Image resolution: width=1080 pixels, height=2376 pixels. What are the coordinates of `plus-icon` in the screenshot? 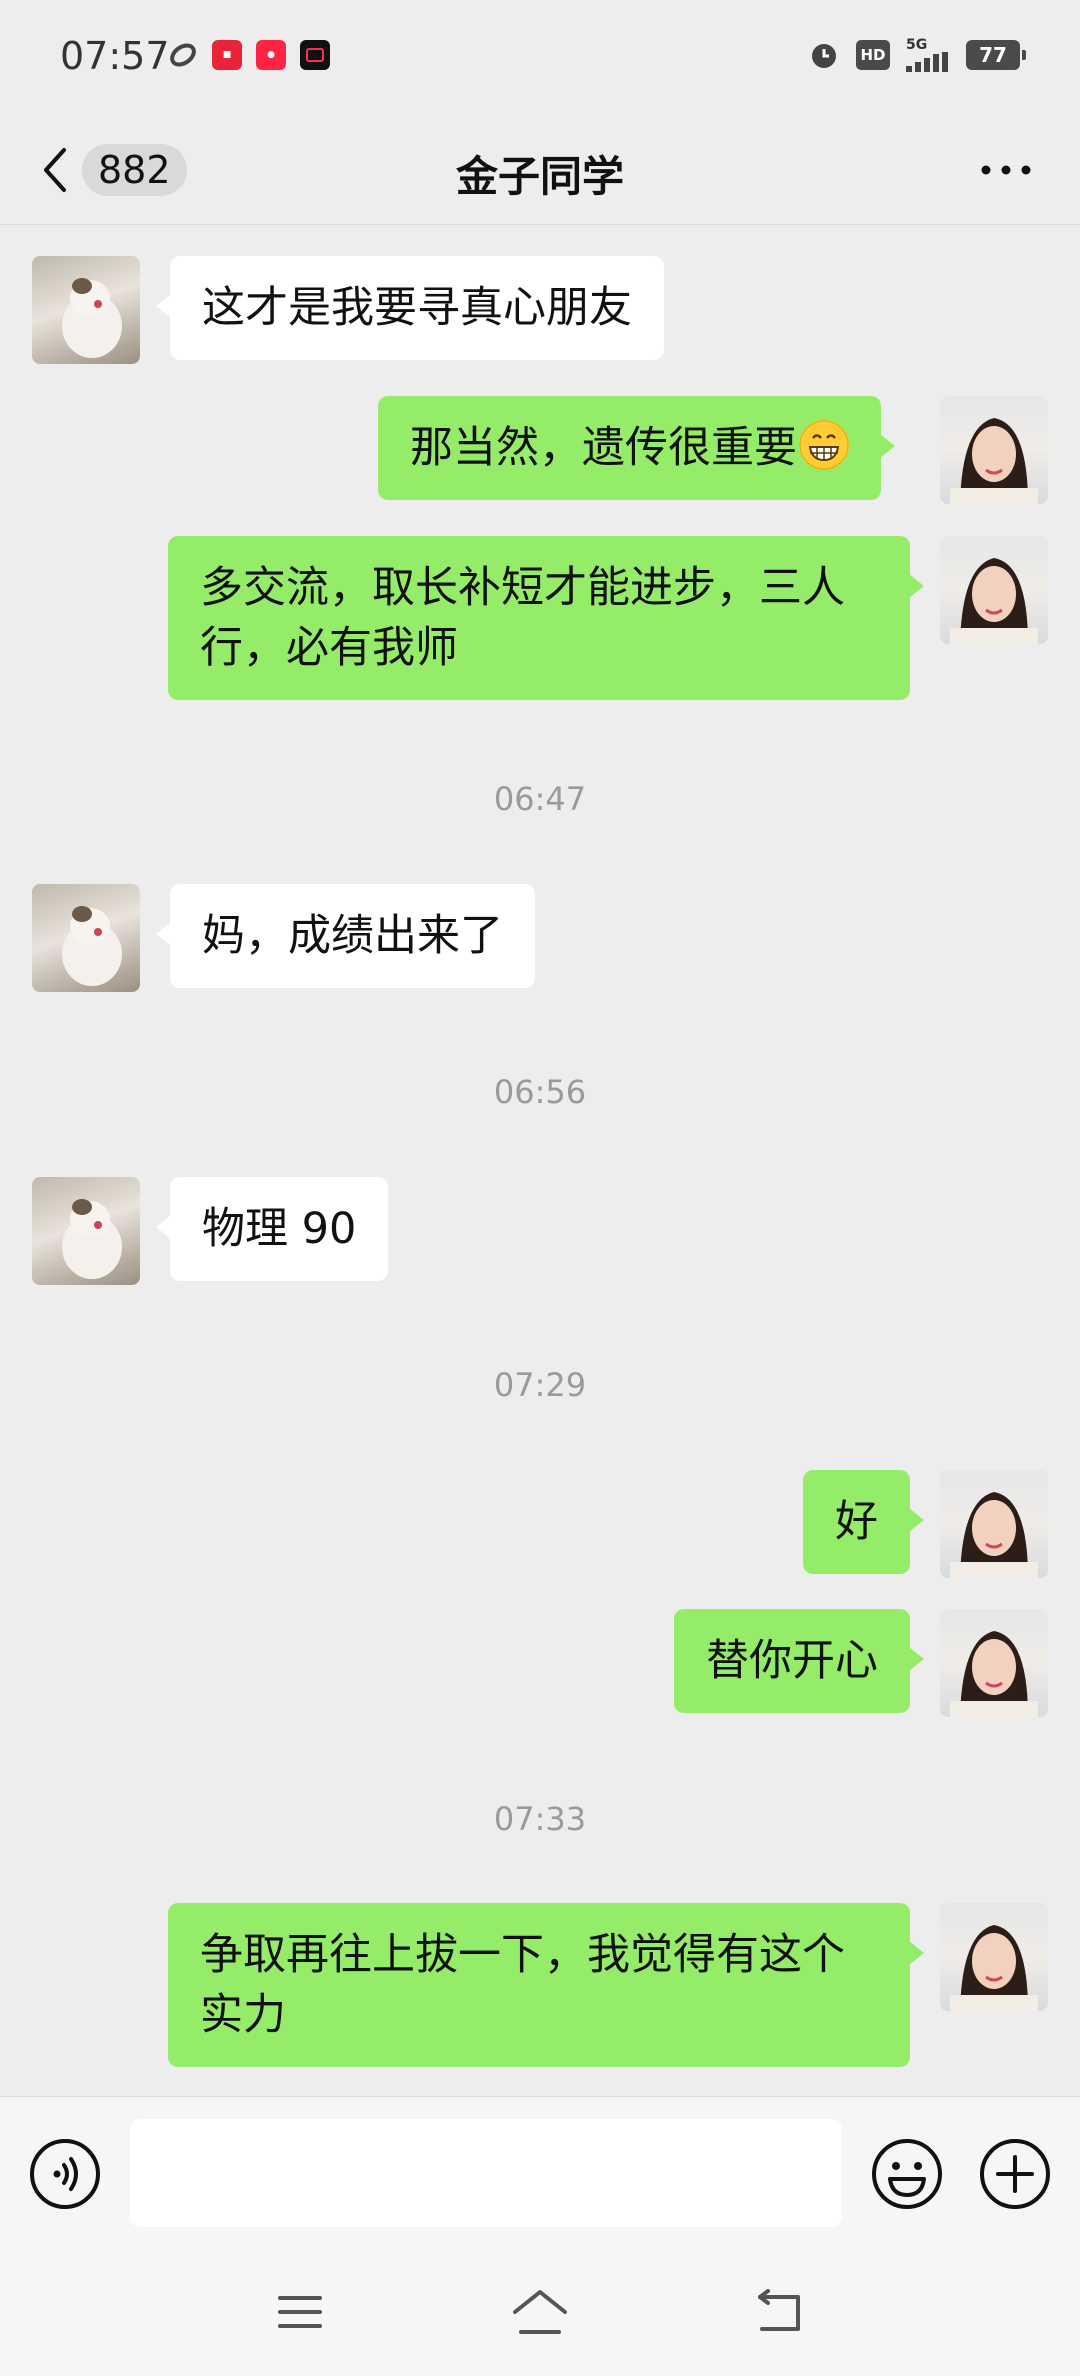 It's located at (1015, 2174).